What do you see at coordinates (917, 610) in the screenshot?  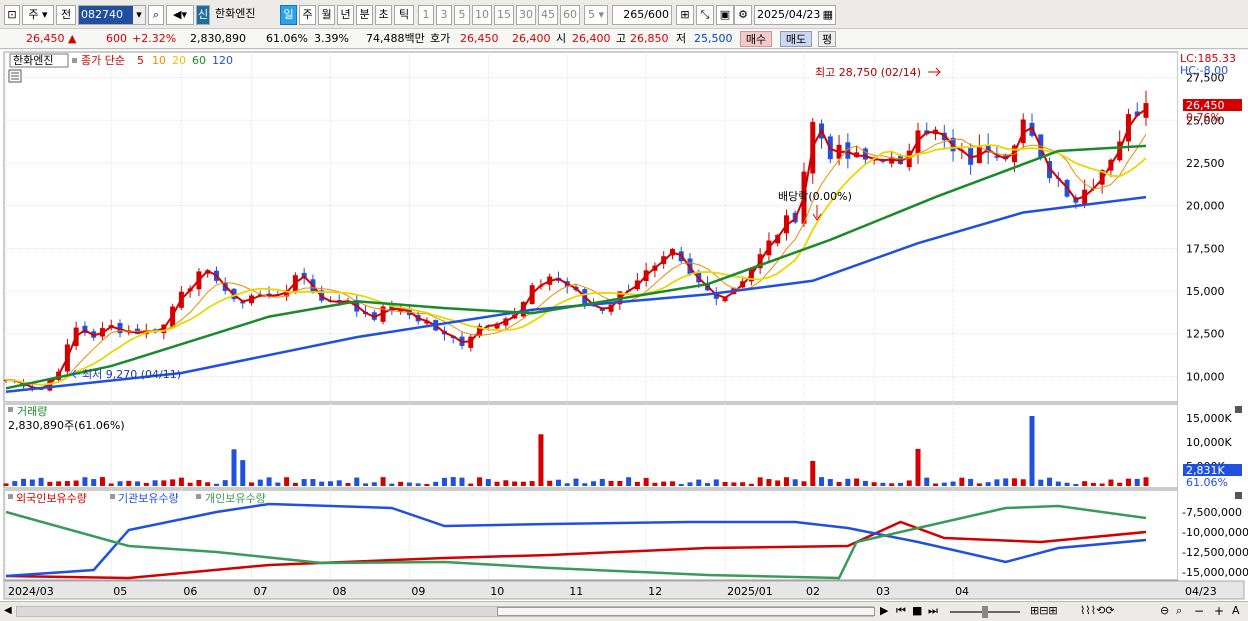 I see `stop-icon: ■` at bounding box center [917, 610].